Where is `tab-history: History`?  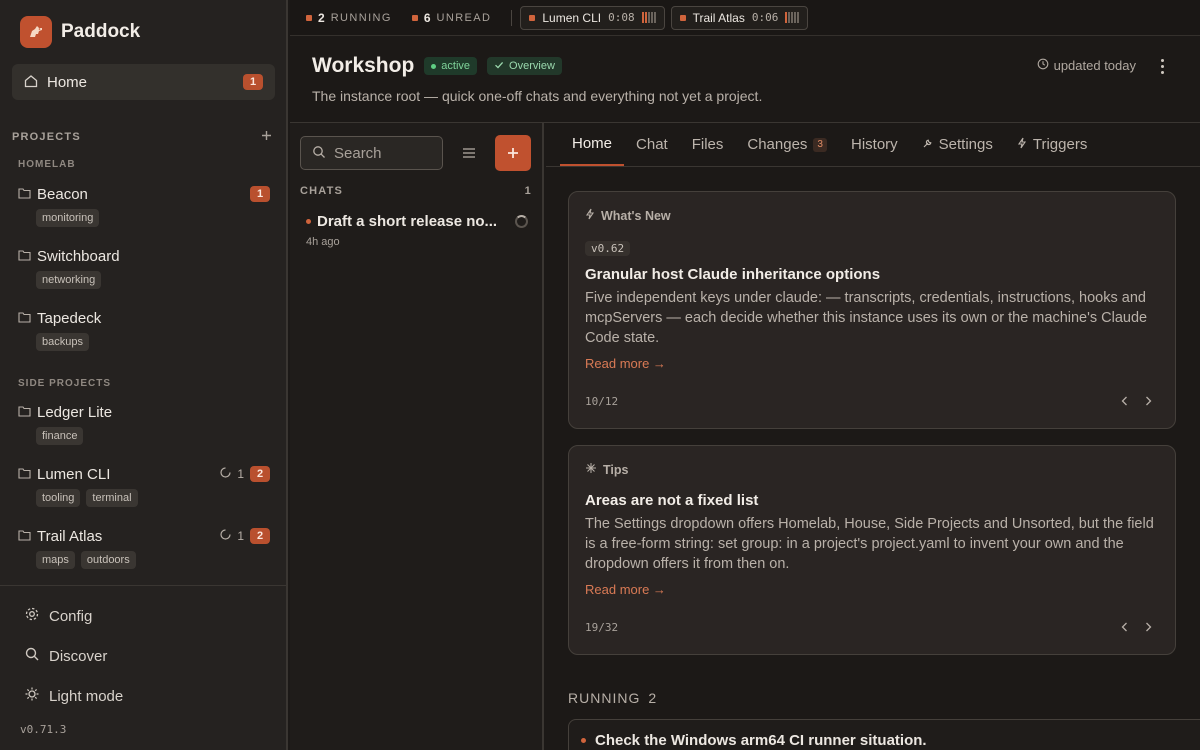
tab-history: History is located at coordinates (874, 144).